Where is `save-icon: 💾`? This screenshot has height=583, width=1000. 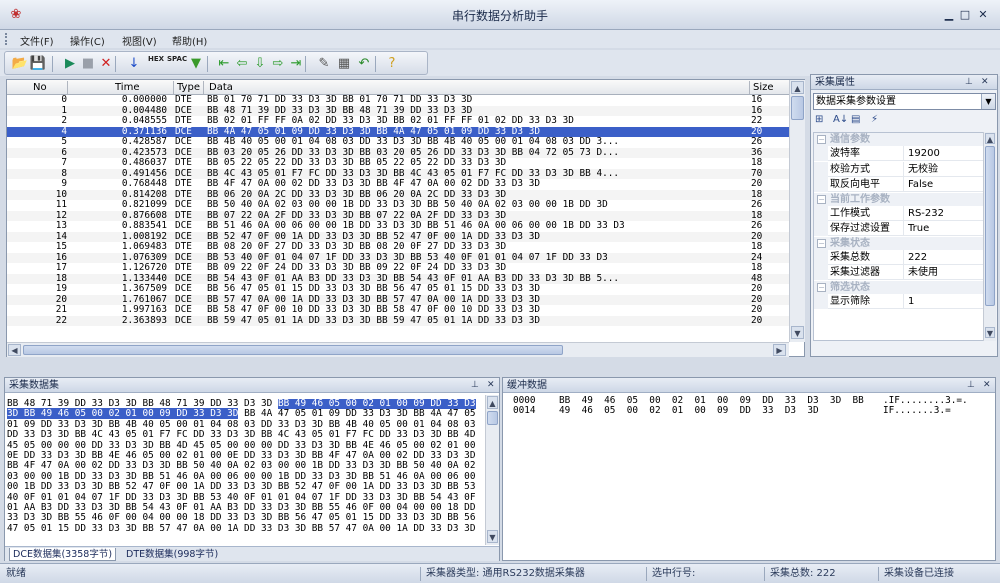 save-icon: 💾 is located at coordinates (38, 64).